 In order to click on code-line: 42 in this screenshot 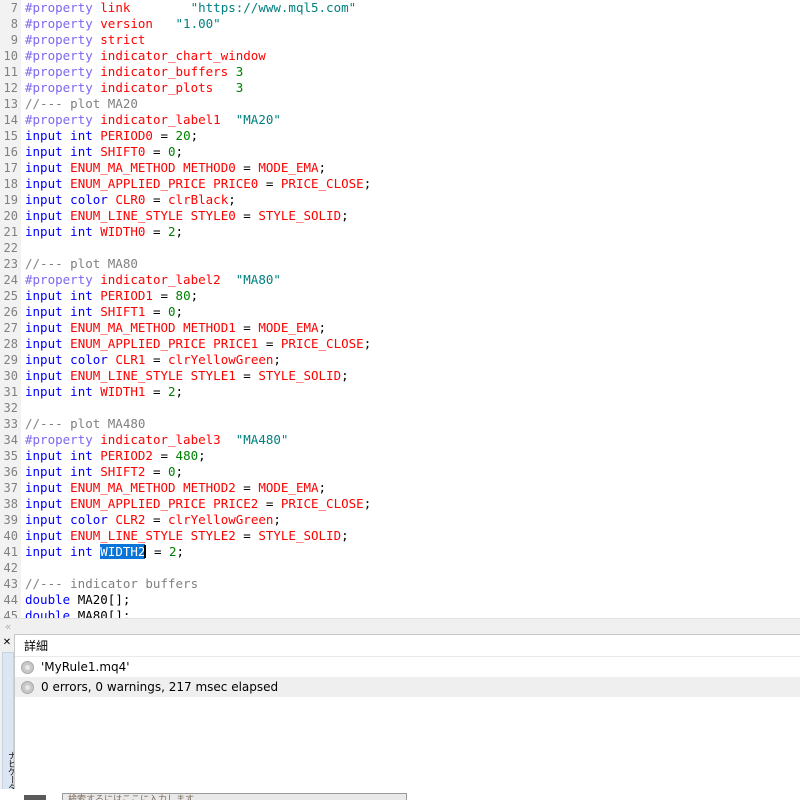, I will do `click(400, 568)`.